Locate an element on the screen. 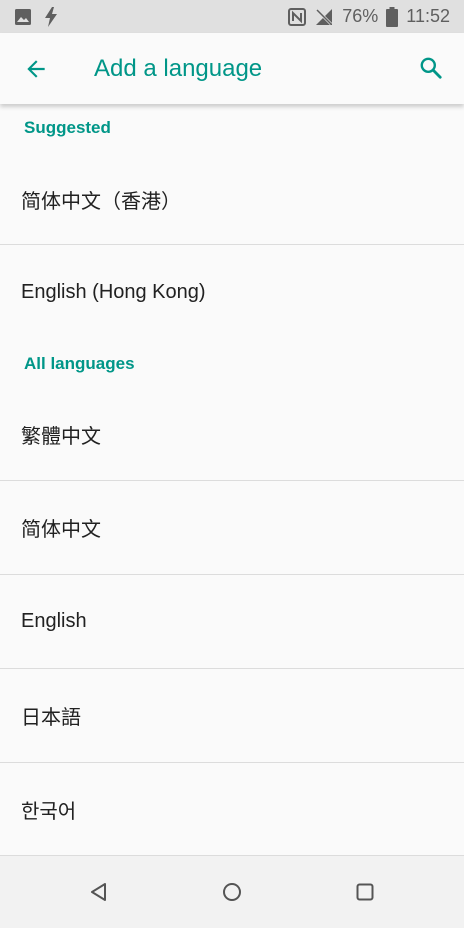 This screenshot has width=464, height=928. battery-icon is located at coordinates (392, 16).